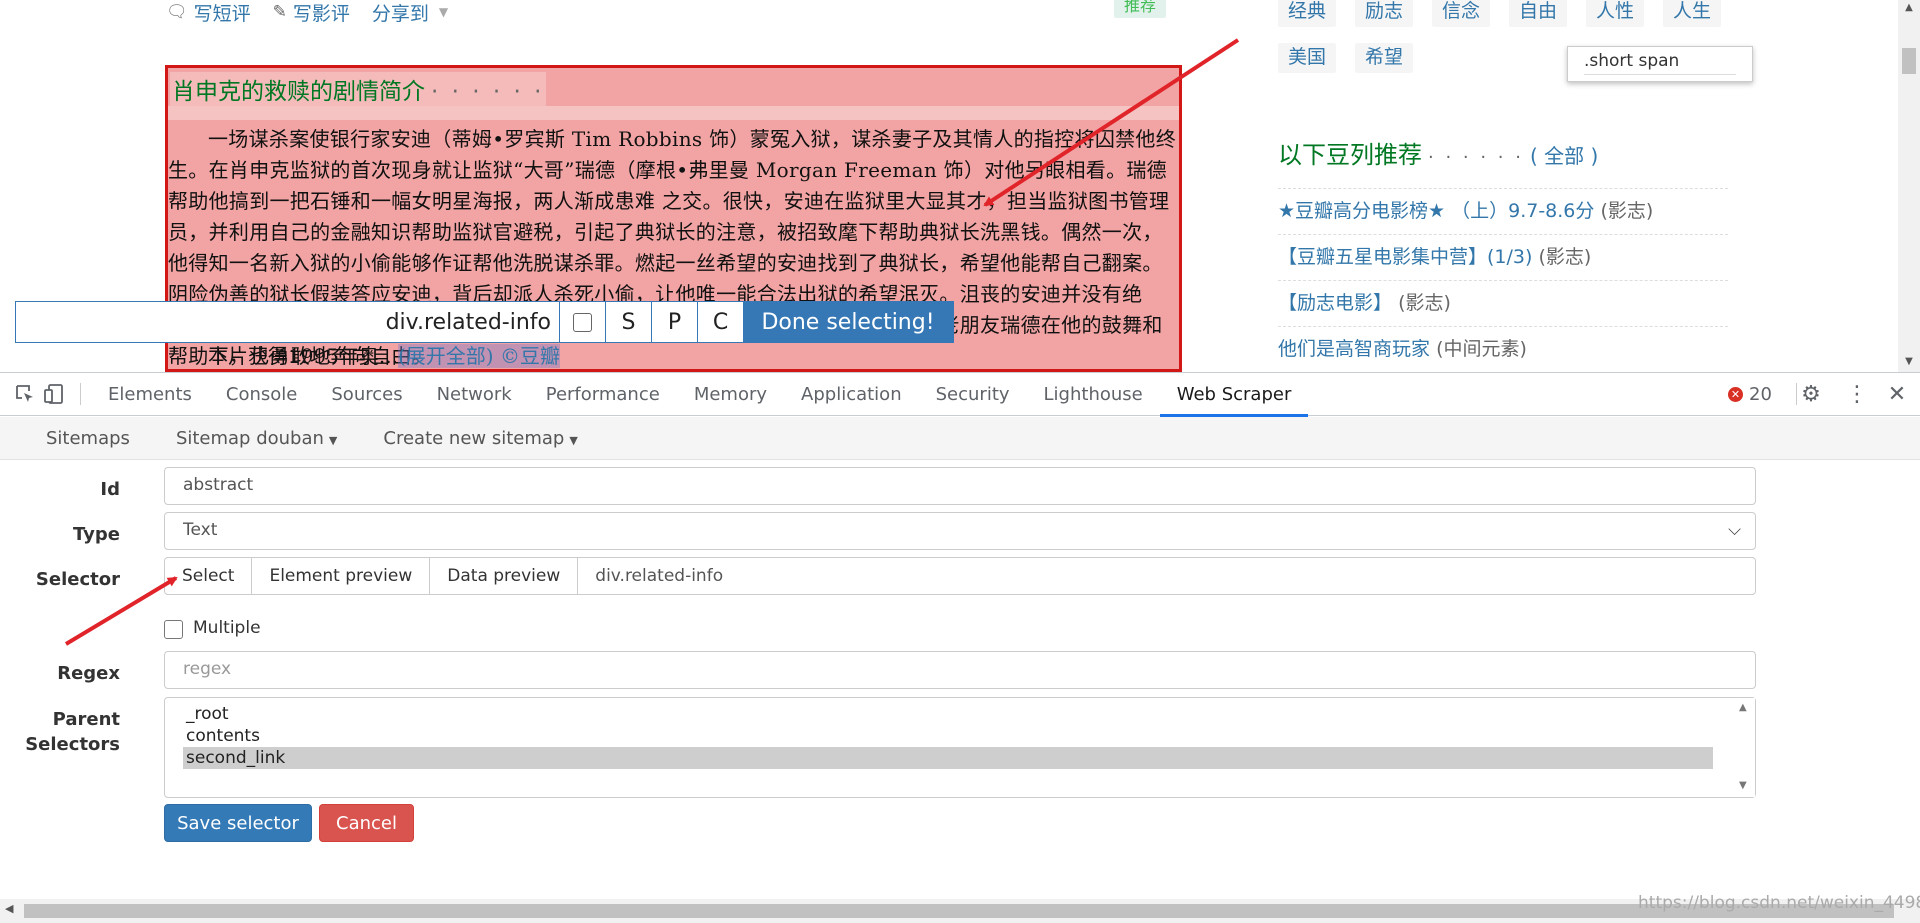  Describe the element at coordinates (1503, 211) in the screenshot. I see `list-item: ★豆瓣高分电影榜★ （上）9.7-8.6分 (影志)` at that location.